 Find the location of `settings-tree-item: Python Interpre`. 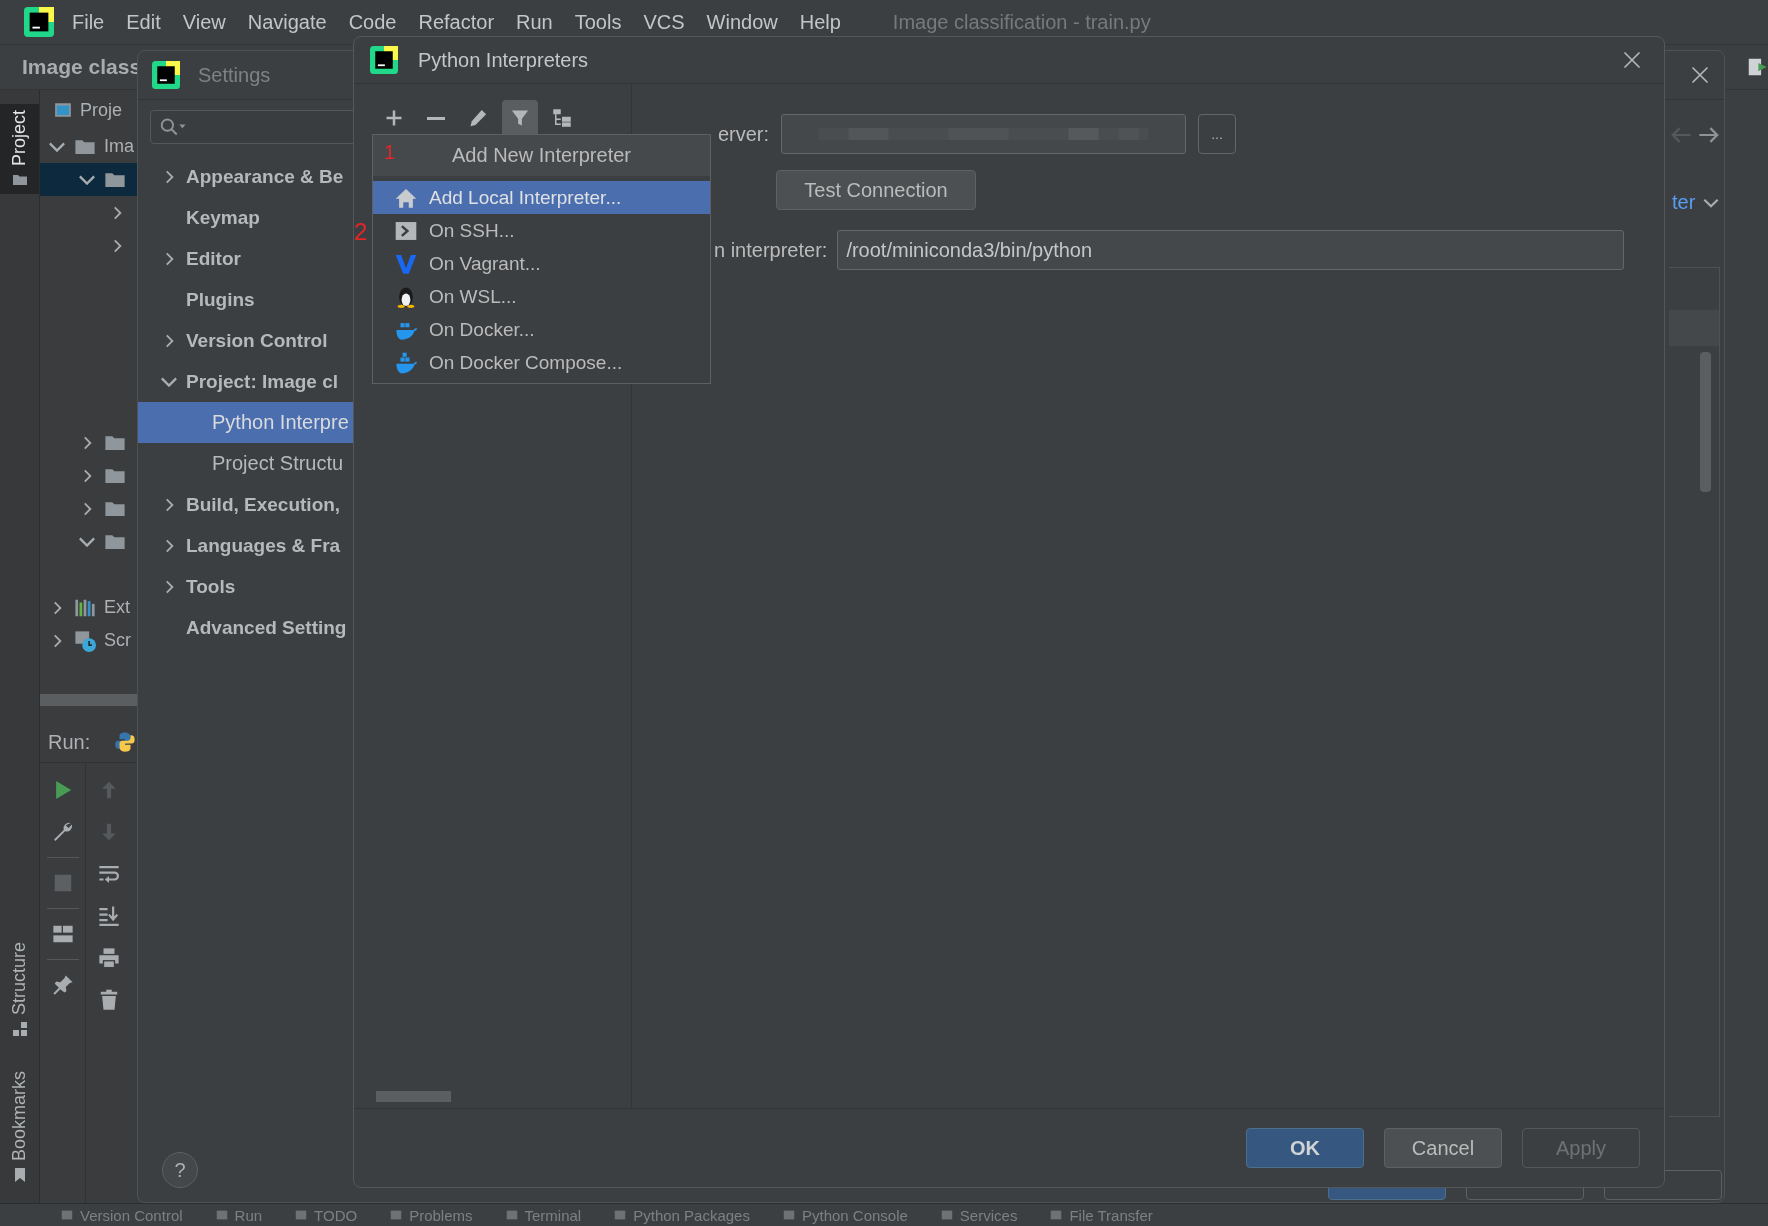

settings-tree-item: Python Interpre is located at coordinates (246, 422).